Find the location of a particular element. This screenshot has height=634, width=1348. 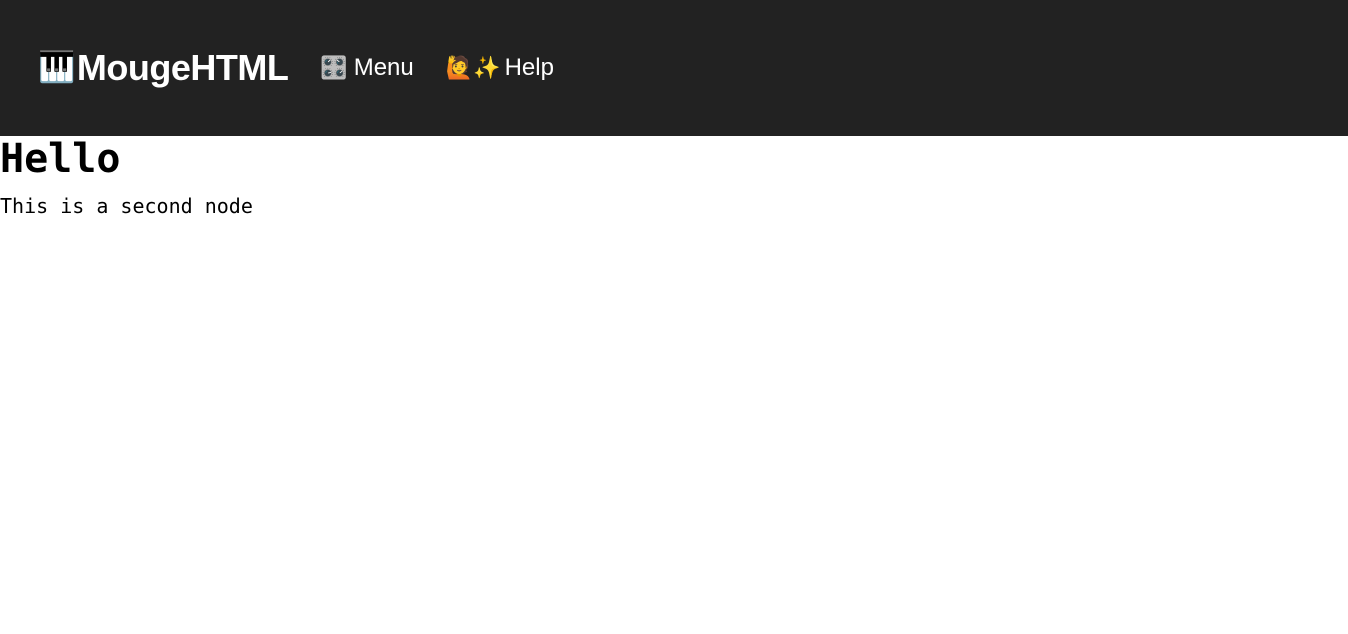

brand-title: MougeHTML is located at coordinates (182, 67).